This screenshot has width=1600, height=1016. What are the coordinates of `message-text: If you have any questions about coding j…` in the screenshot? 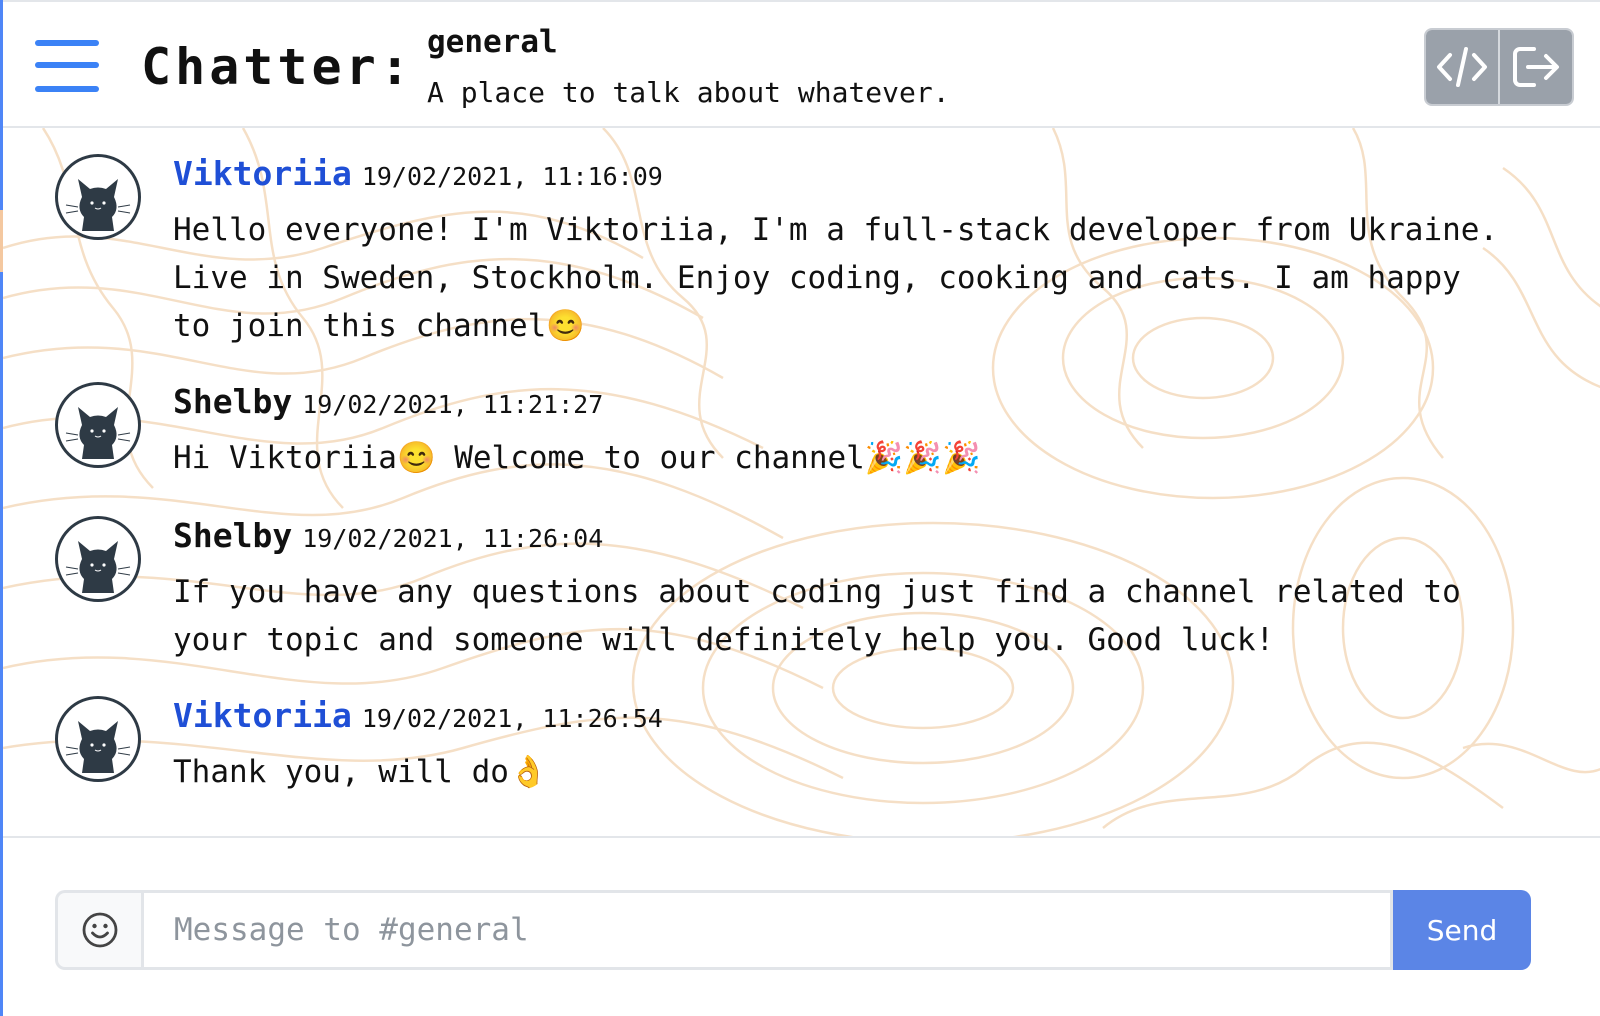 It's located at (817, 616).